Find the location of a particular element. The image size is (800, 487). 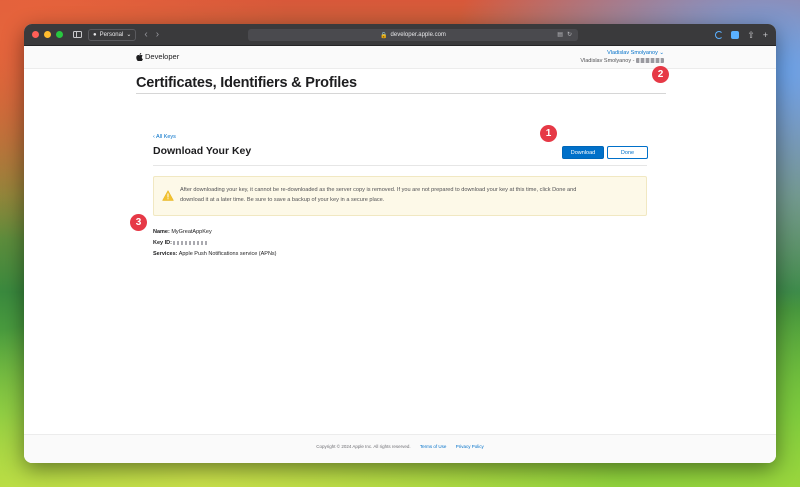

window-controls is located at coordinates (47, 34).